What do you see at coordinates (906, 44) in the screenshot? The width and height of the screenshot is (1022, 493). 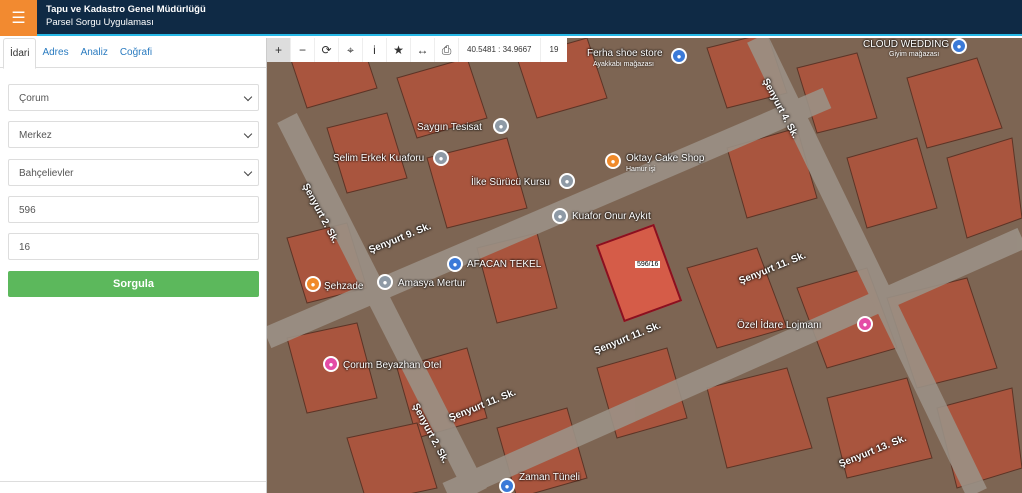 I see `poi-label: CLOUD WEDDING` at bounding box center [906, 44].